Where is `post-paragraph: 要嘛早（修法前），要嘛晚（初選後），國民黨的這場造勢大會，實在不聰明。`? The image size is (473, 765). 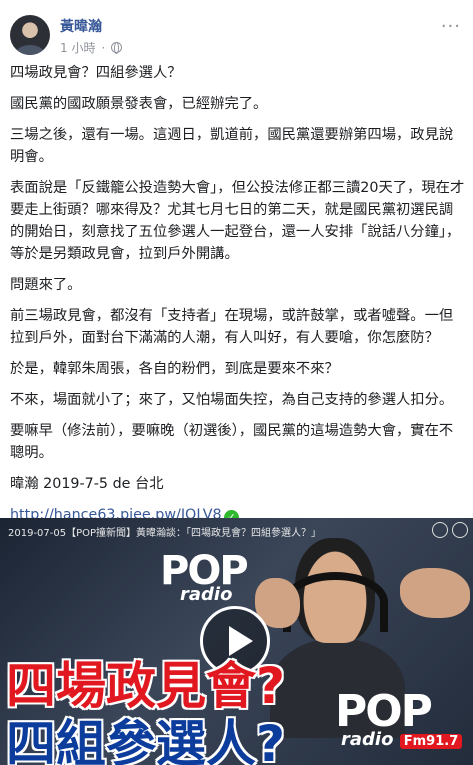 post-paragraph: 要嘛早（修法前），要嘛晚（初選後），國民黨的這場造勢大會，實在不聰明。 is located at coordinates (232, 442).